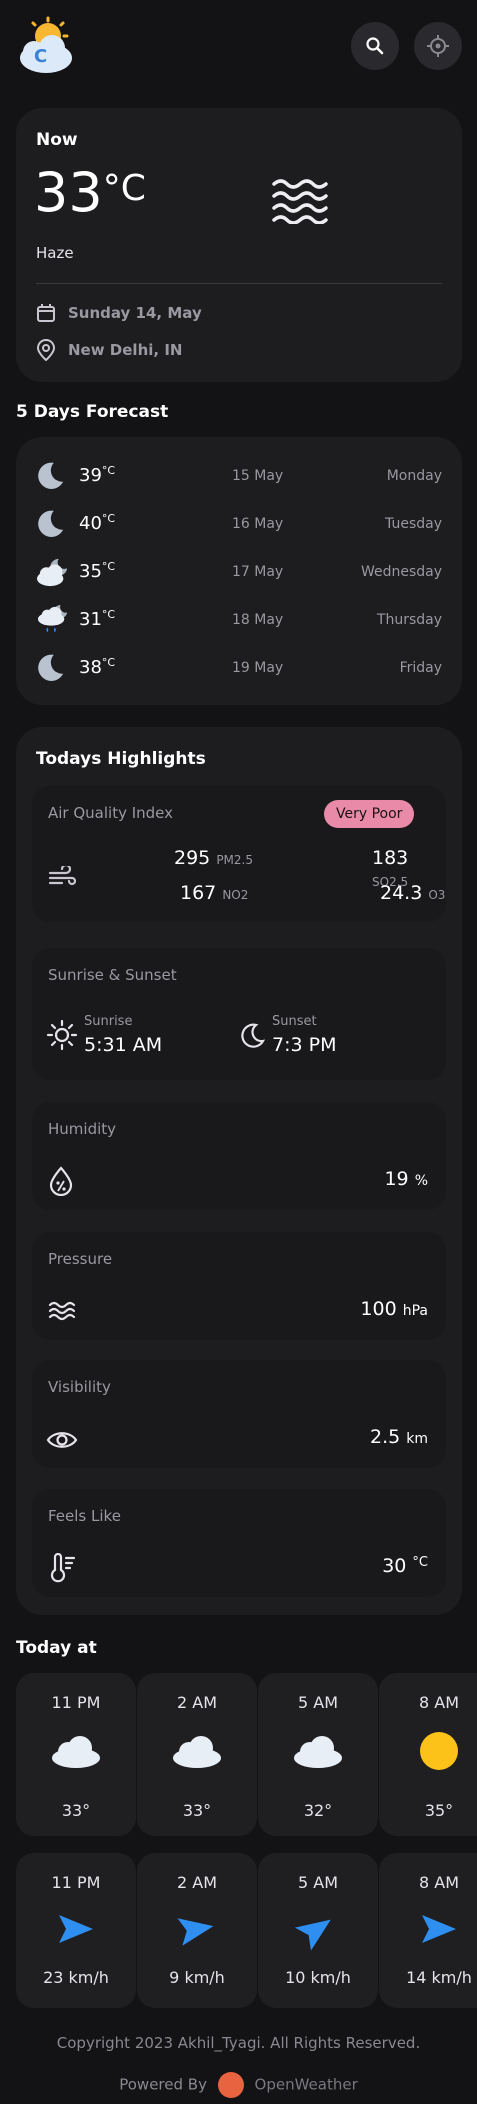 This screenshot has width=477, height=2104. I want to click on hourly-wind-card: 11 PM 23 km/h, so click(76, 1930).